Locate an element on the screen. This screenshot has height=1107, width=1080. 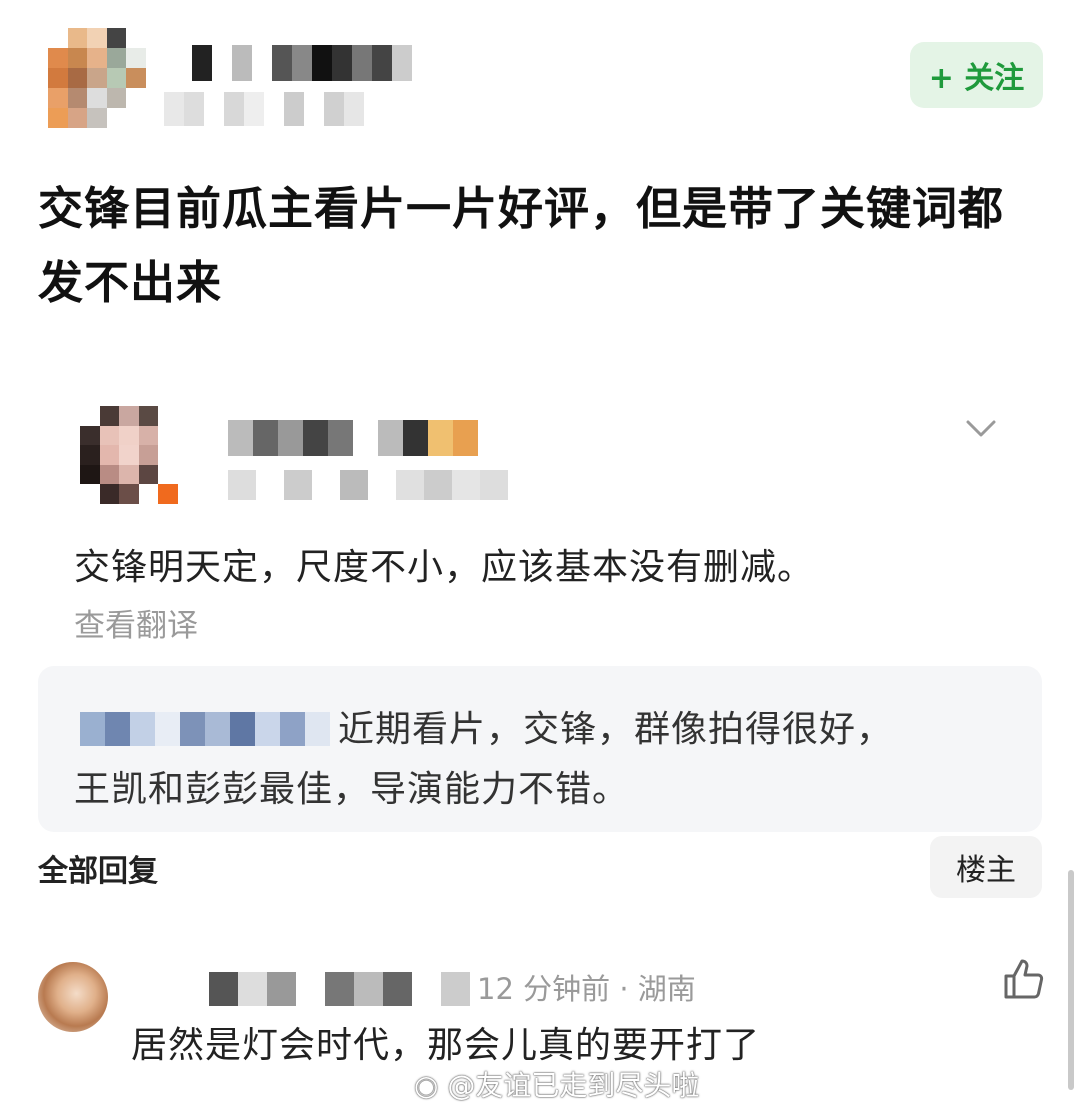
quoted-text-line-1: 近期看片，交锋，群像拍得很好， is located at coordinates (616, 729).